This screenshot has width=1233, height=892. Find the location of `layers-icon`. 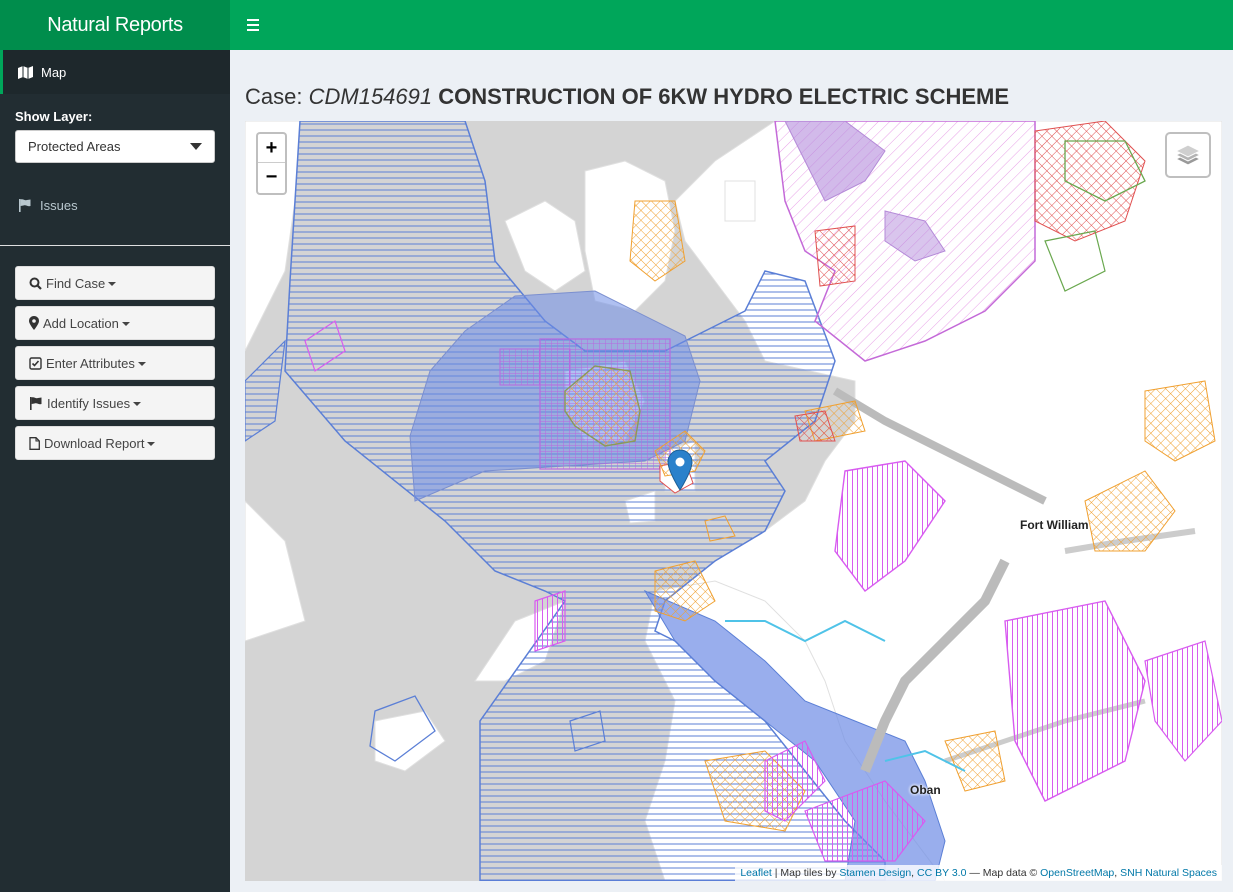

layers-icon is located at coordinates (1188, 155).